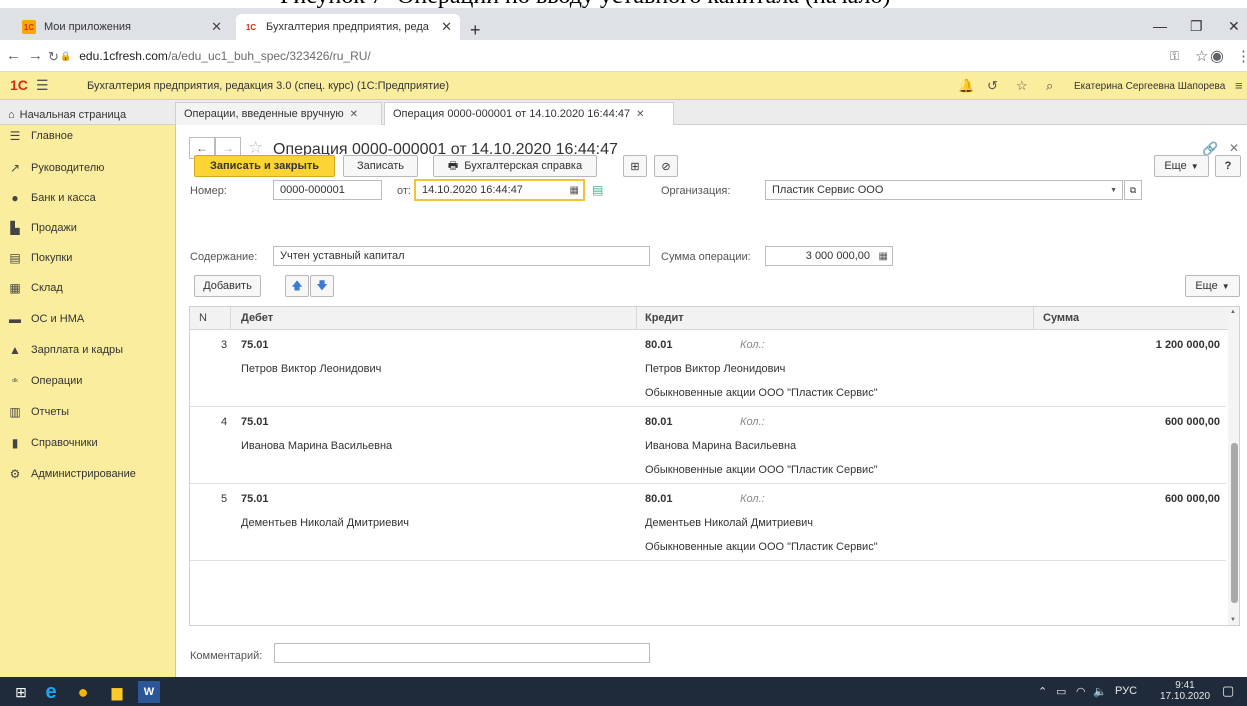 The width and height of the screenshot is (1247, 706). Describe the element at coordinates (13, 55) in the screenshot. I see `back-icon: ←` at that location.